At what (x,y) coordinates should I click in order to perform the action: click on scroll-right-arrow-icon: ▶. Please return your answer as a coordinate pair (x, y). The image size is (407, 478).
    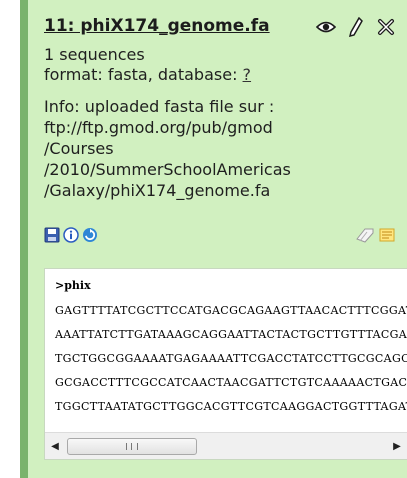
    Looking at the image, I should click on (397, 446).